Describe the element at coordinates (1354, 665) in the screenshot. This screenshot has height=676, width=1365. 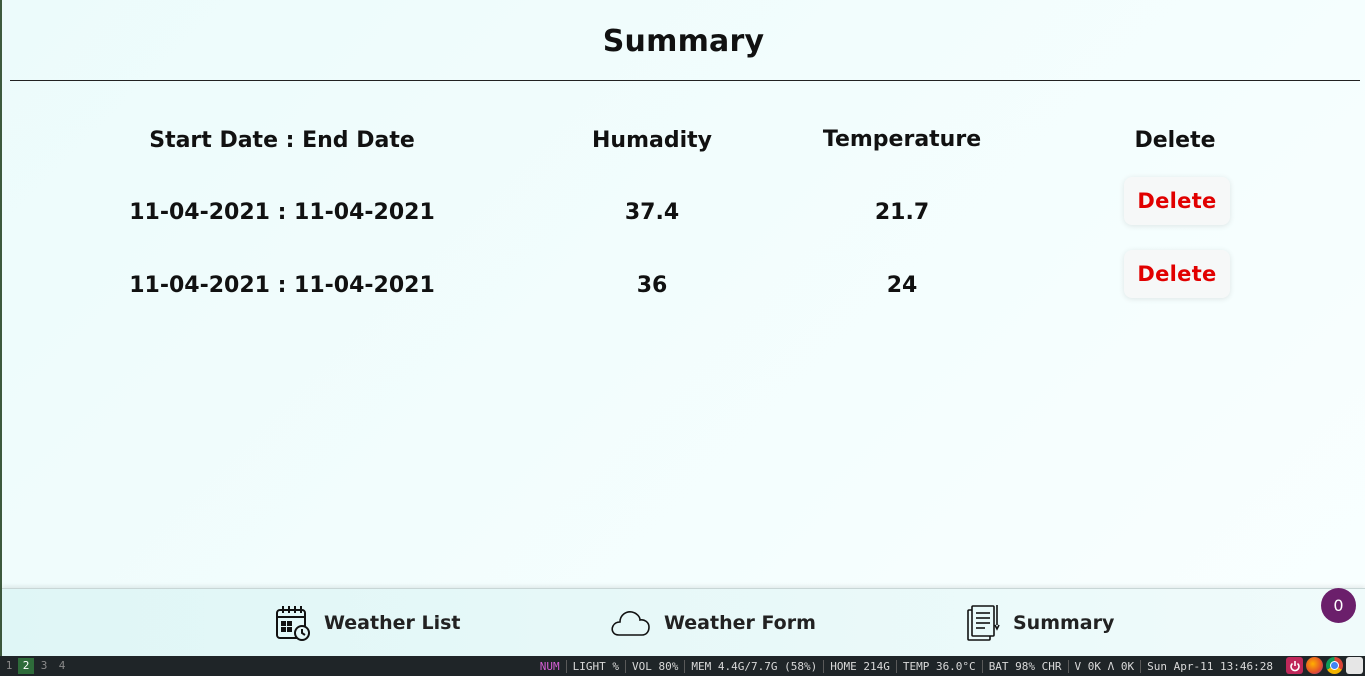
I see `screen-icon` at that location.